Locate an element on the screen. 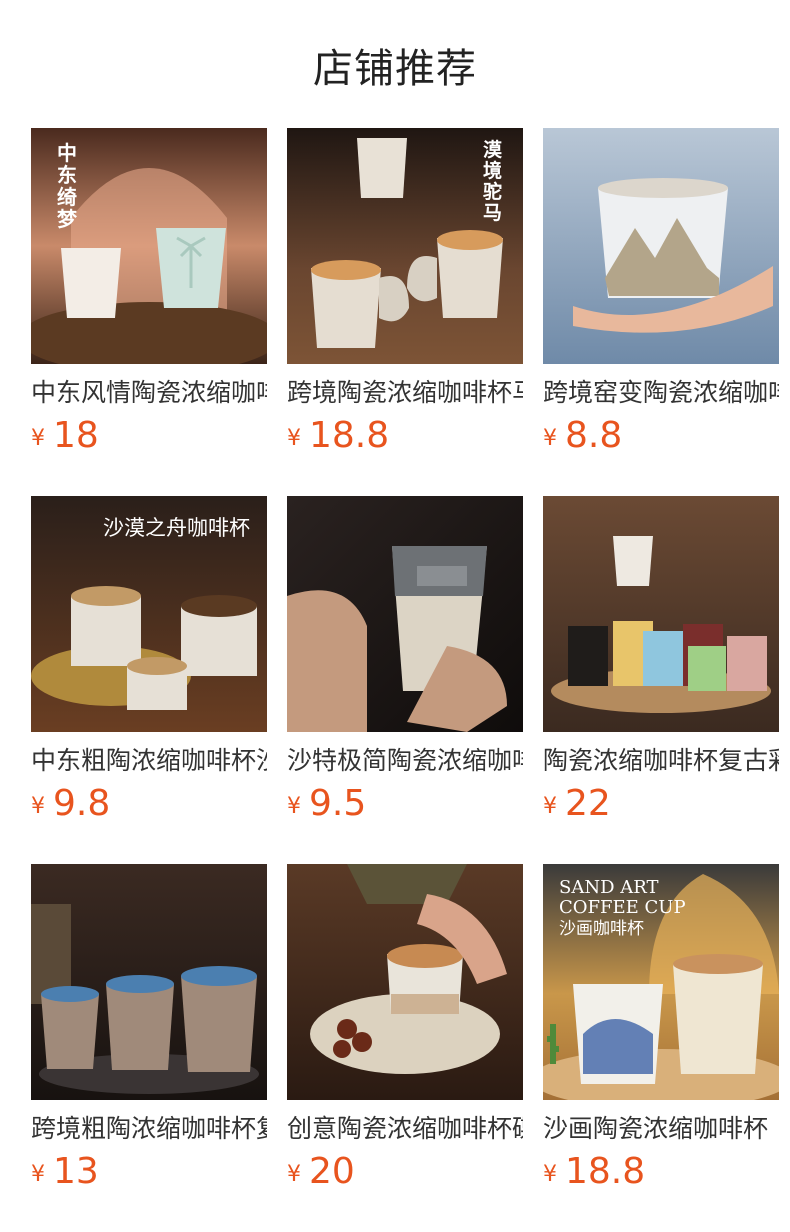 The width and height of the screenshot is (790, 1232). image-caption-line: 沙画咖啡杯 is located at coordinates (601, 929).